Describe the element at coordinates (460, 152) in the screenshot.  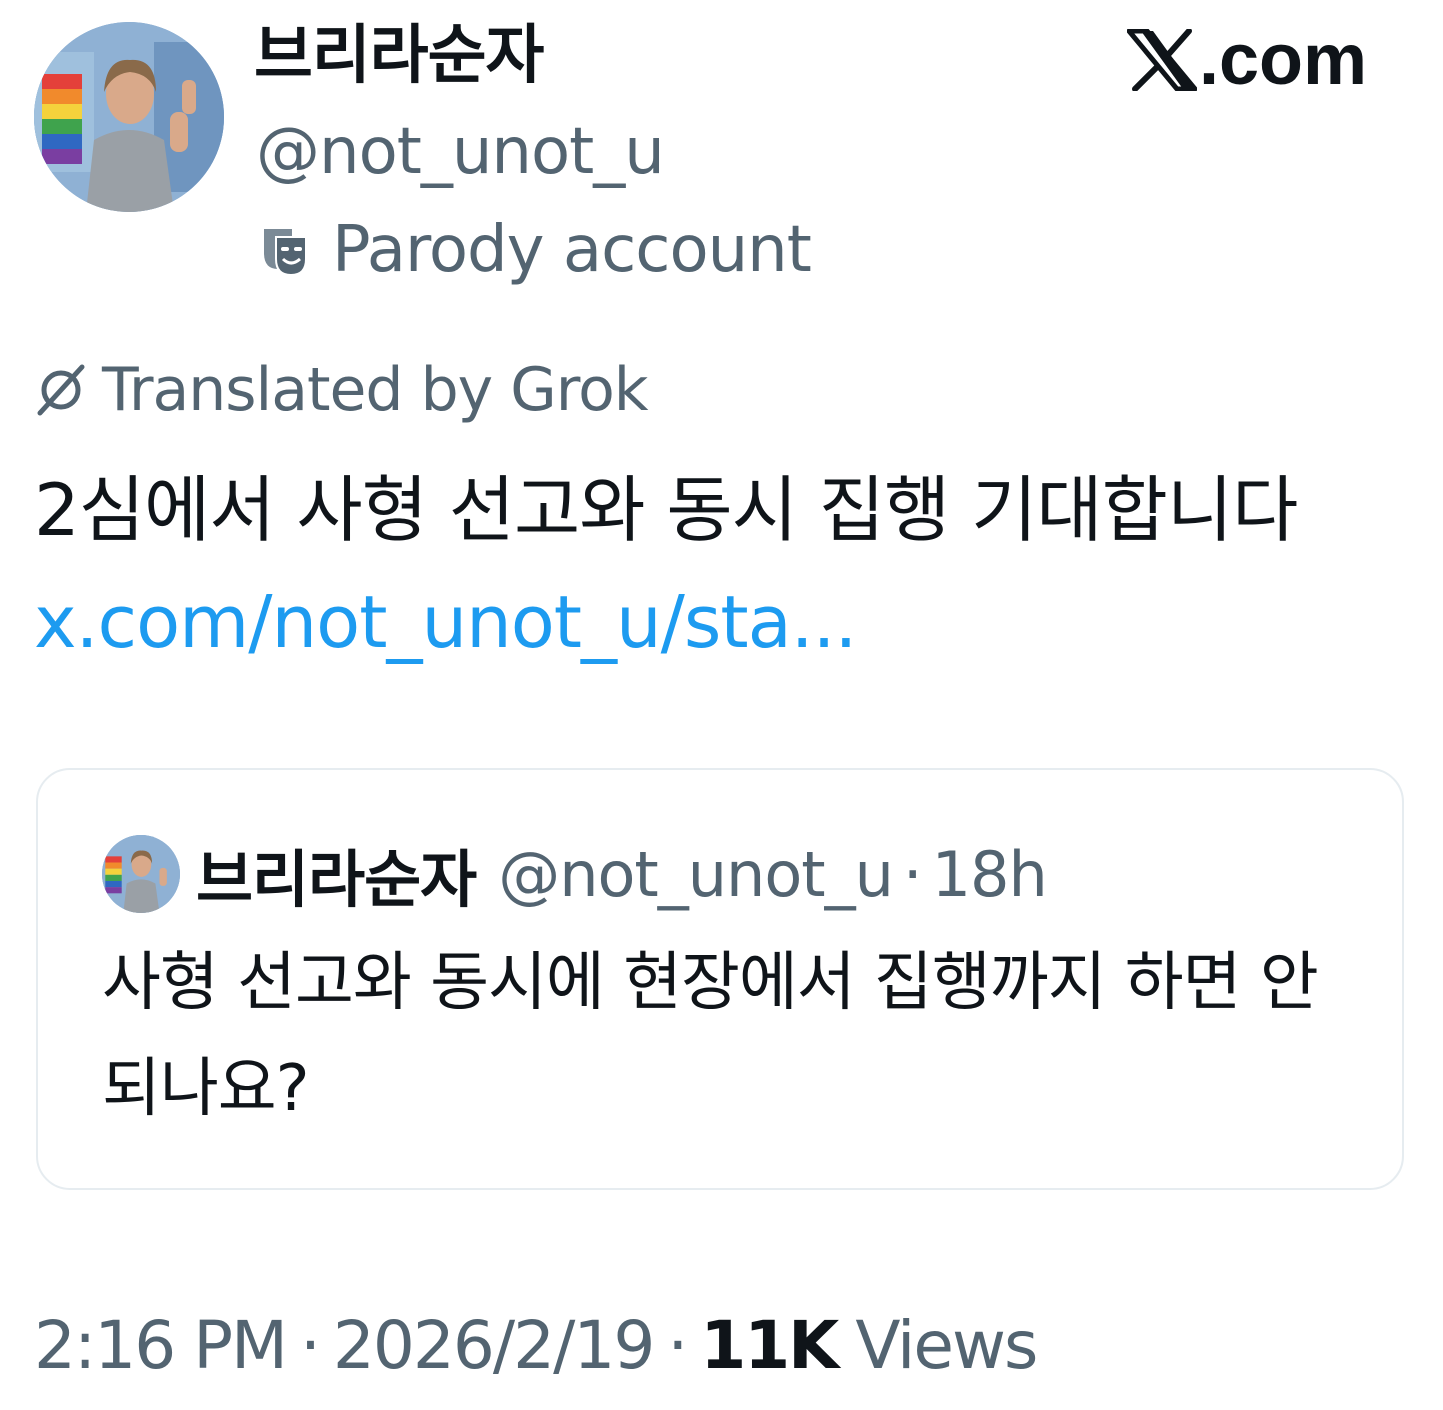
I see `user-handle: @not_unot_u` at that location.